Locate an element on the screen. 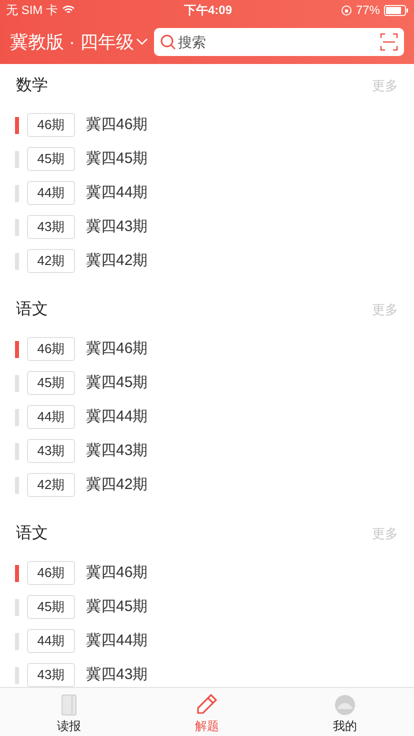 The width and height of the screenshot is (414, 736). tab-item: 读报 is located at coordinates (69, 712).